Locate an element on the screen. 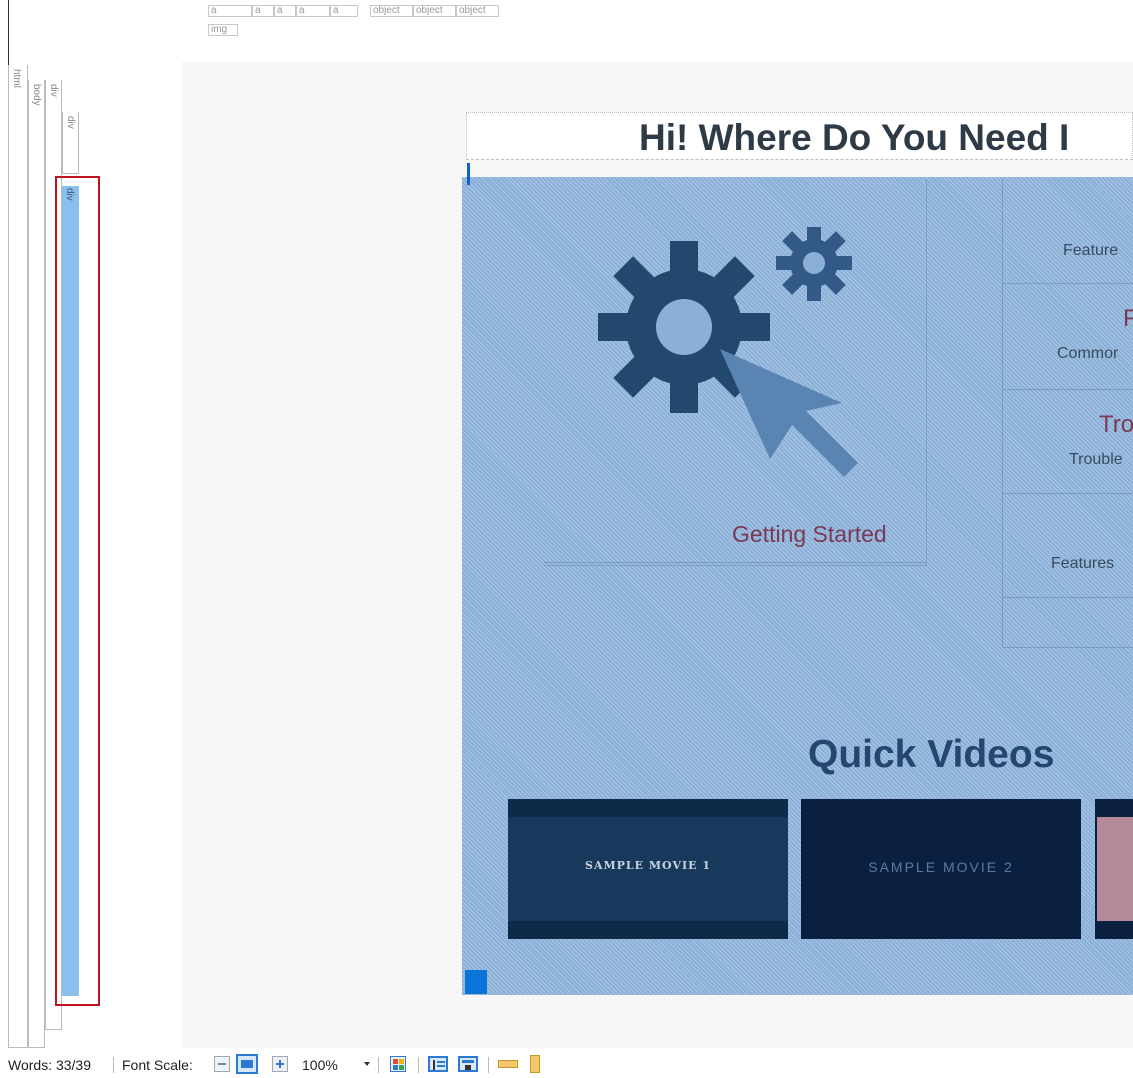  tag-a-5: a is located at coordinates (344, 11).